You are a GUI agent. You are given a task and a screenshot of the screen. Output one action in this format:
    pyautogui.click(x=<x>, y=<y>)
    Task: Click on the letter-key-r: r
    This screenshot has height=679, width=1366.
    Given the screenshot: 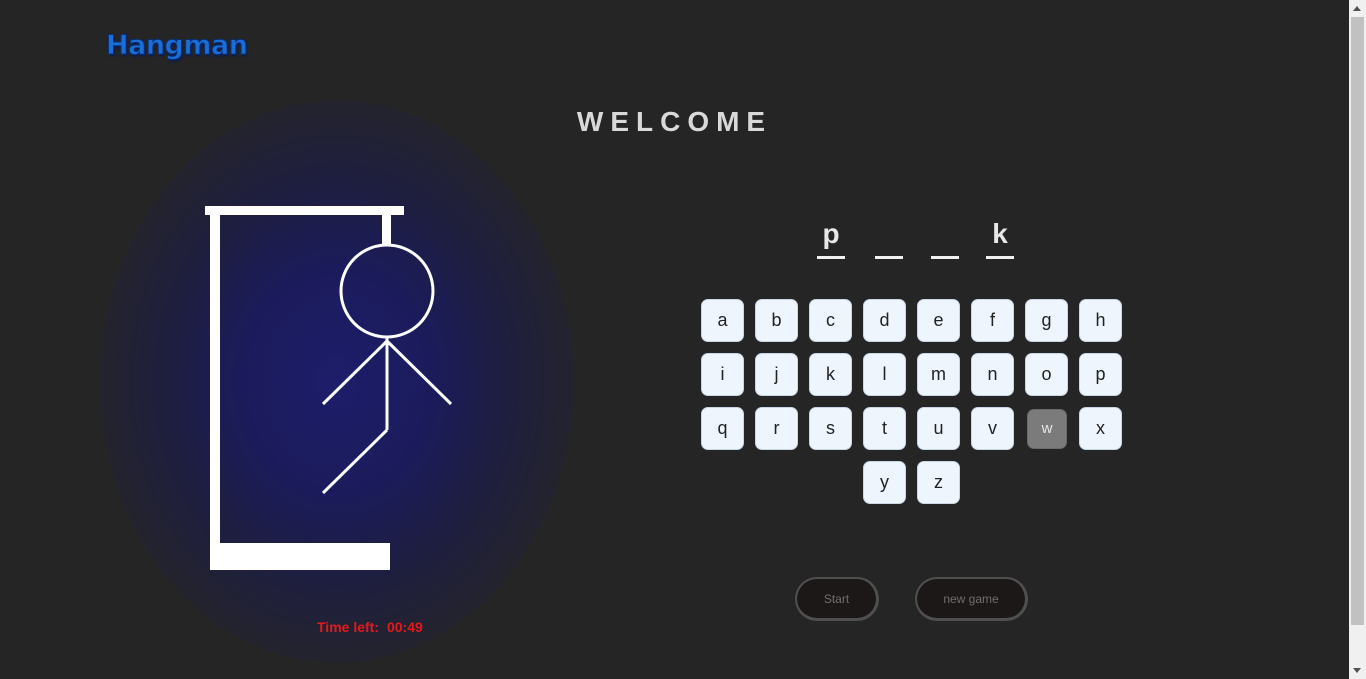 What is the action you would take?
    pyautogui.click(x=776, y=428)
    